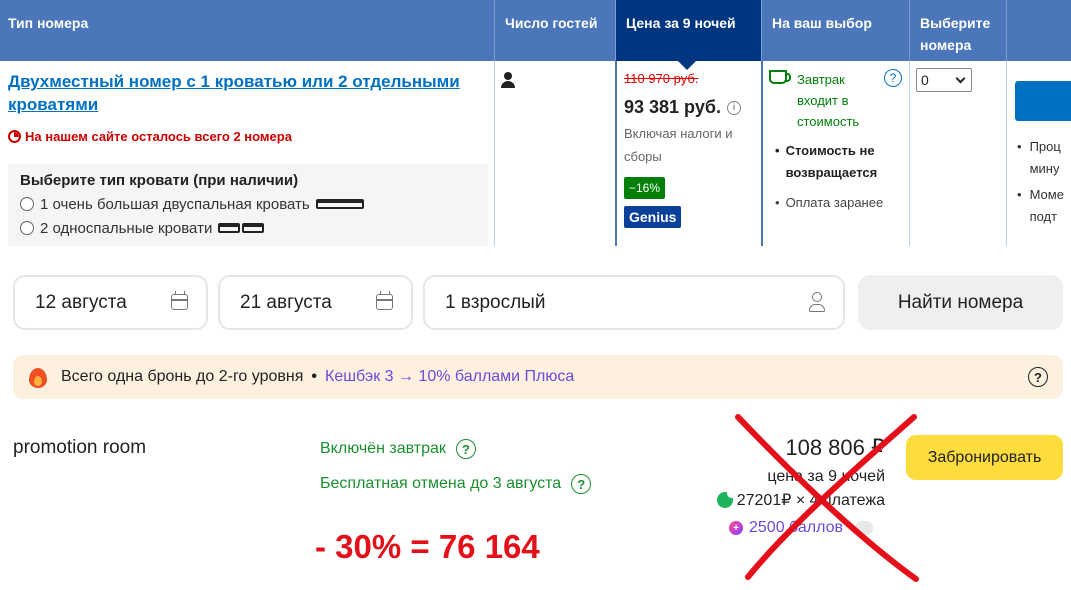 This screenshot has height=590, width=1071. Describe the element at coordinates (810, 500) in the screenshot. I see `split-payment-text: 27201₽ × 4 платежа` at that location.